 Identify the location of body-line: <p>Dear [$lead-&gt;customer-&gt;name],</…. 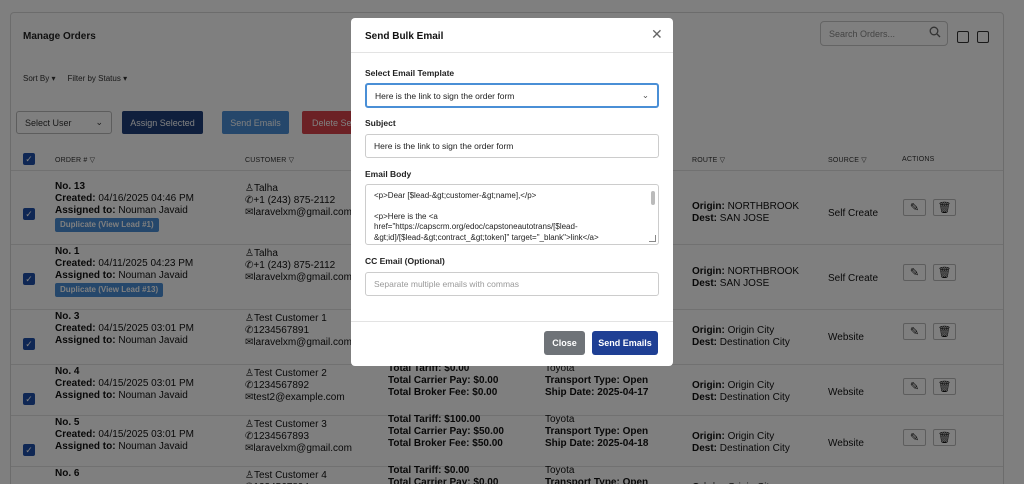
(455, 195).